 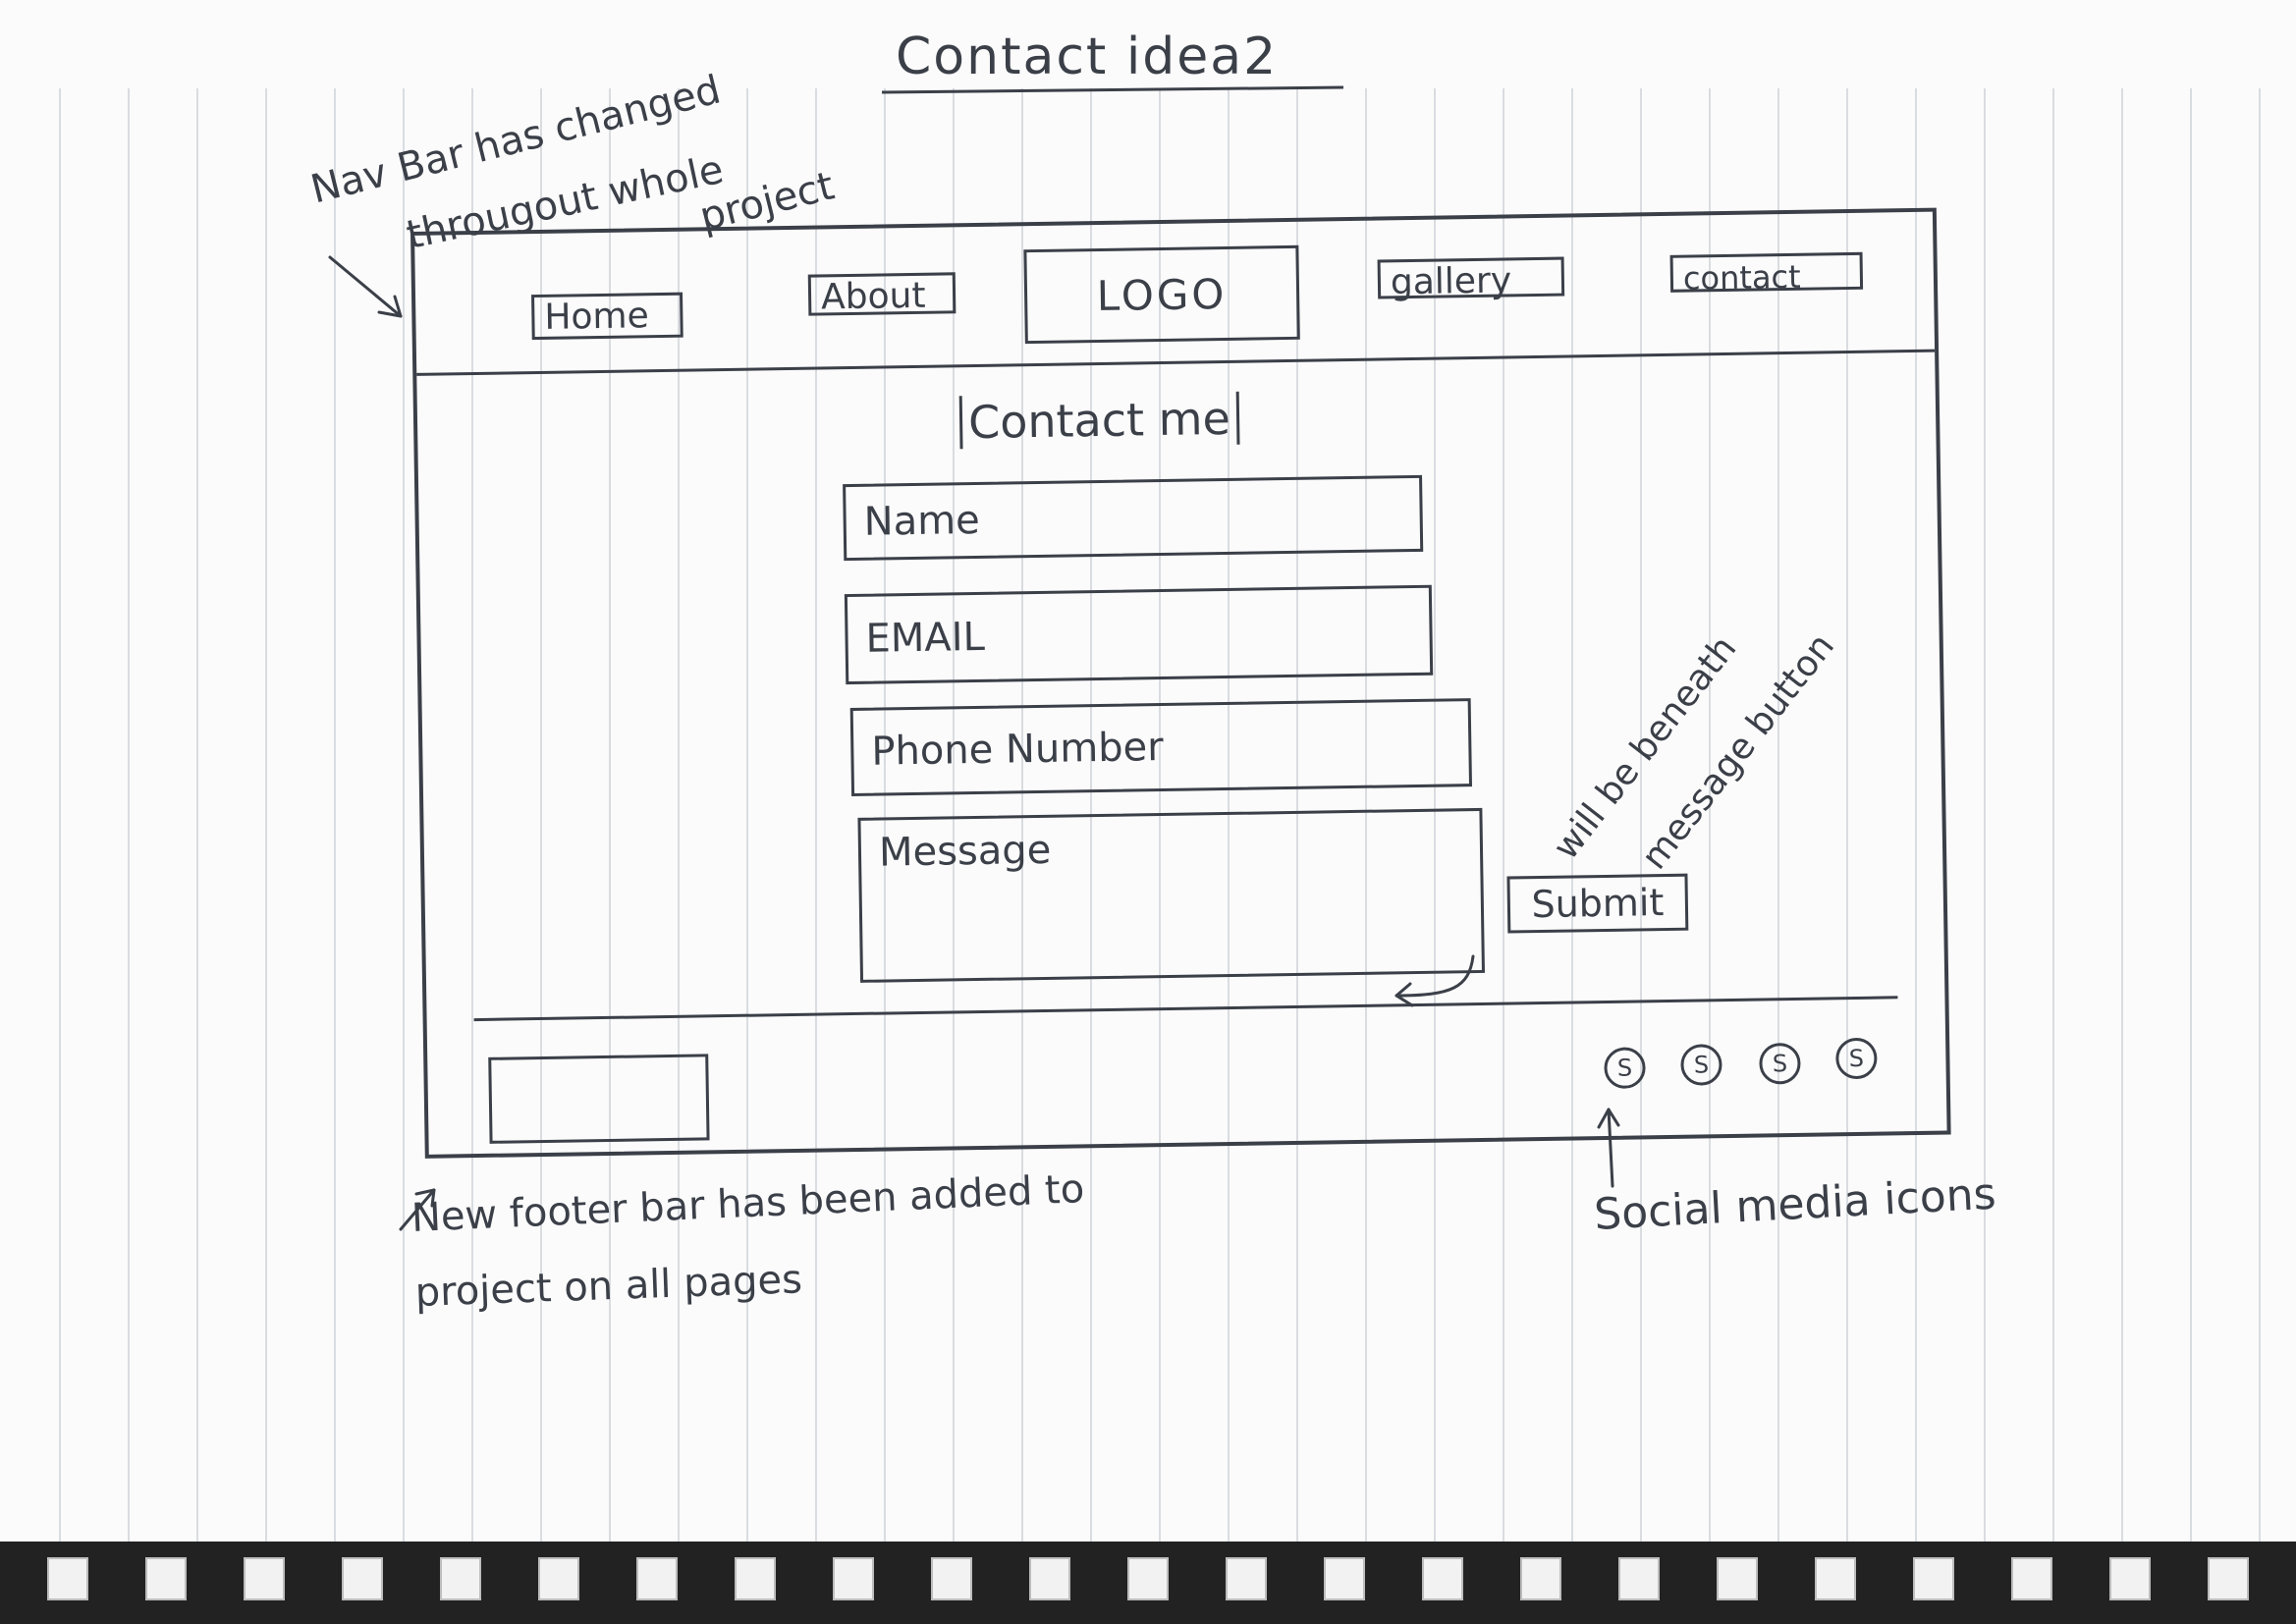 What do you see at coordinates (607, 316) in the screenshot?
I see `nav-home-link: Home` at bounding box center [607, 316].